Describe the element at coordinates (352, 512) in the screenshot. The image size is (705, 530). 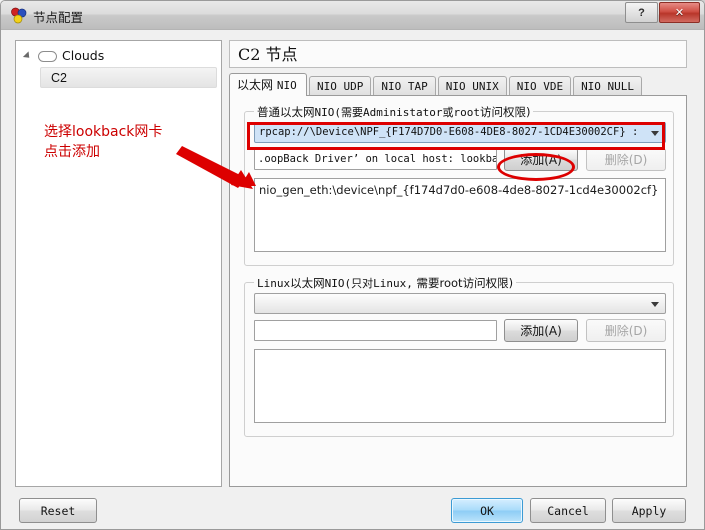
I see `dialog-footer: Reset OK Cancel Apply` at that location.